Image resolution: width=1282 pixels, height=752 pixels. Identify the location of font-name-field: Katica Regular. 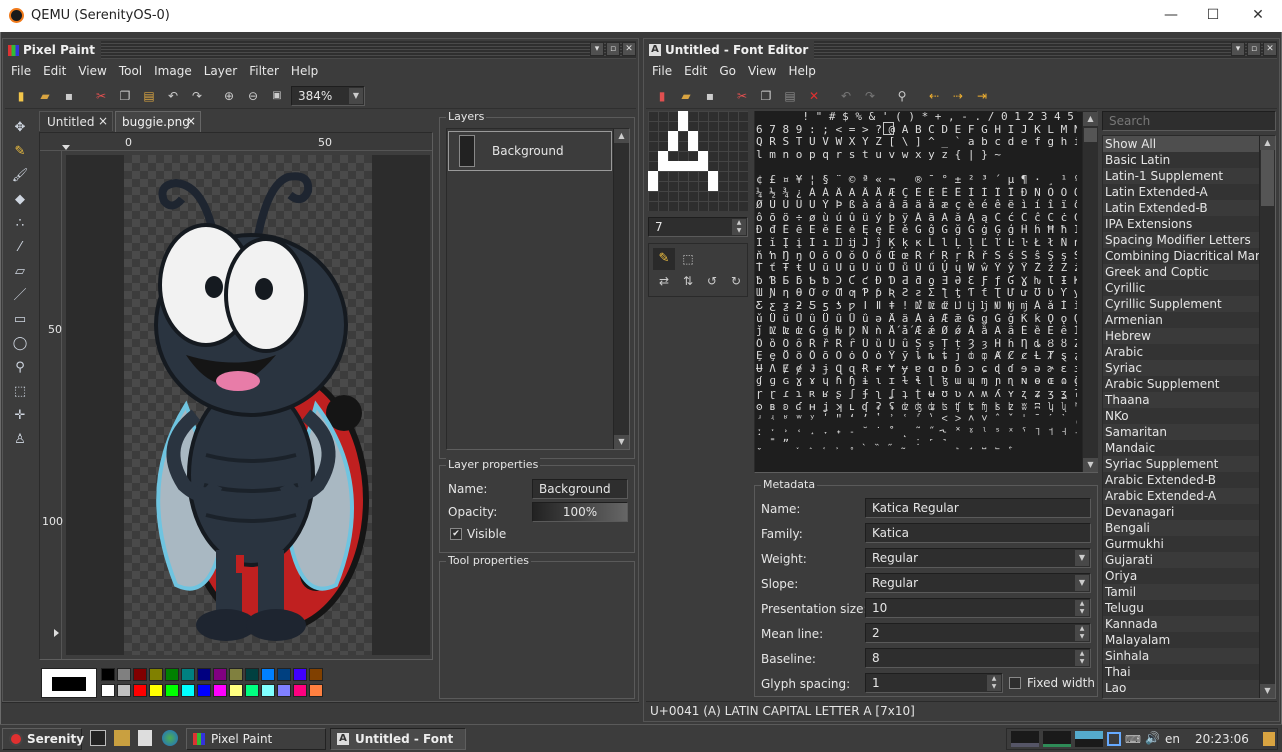
(978, 508).